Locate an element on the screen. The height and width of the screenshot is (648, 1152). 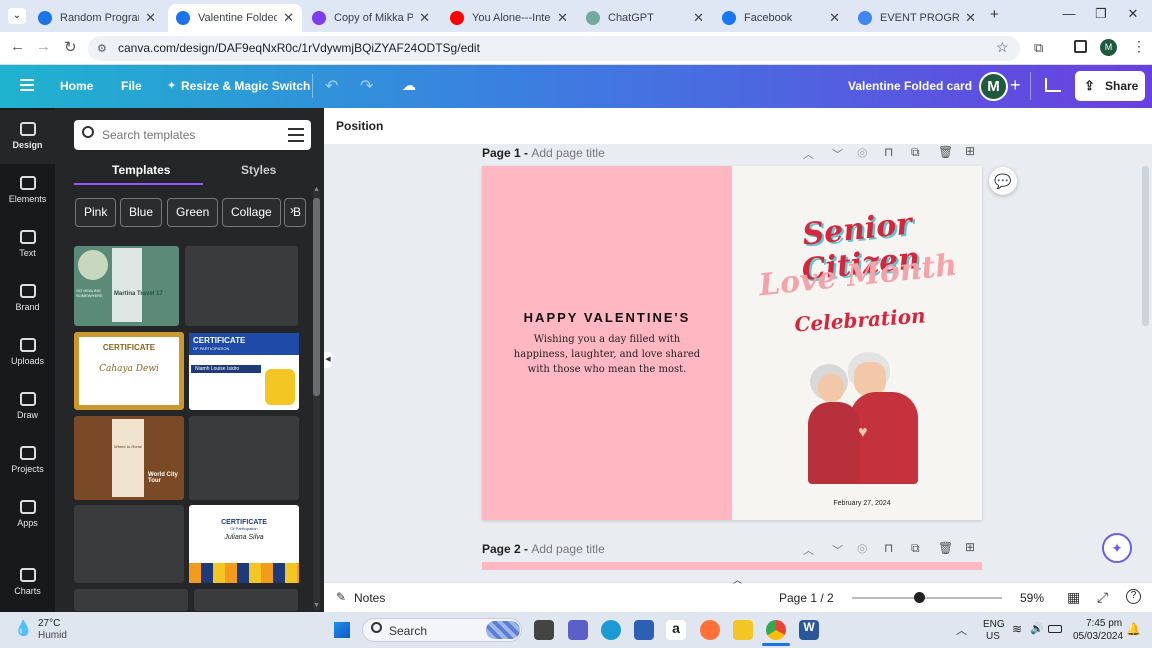
rail-item-draw: Draw is located at coordinates (27, 407).